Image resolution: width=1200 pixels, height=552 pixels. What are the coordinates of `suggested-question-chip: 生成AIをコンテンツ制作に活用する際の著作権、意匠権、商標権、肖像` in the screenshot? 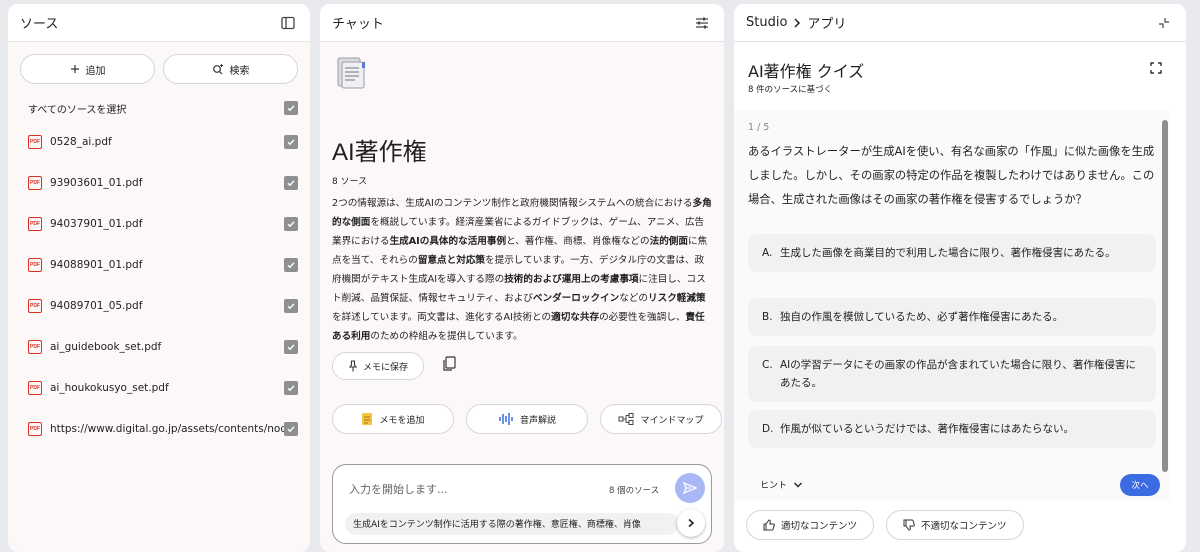 It's located at (512, 524).